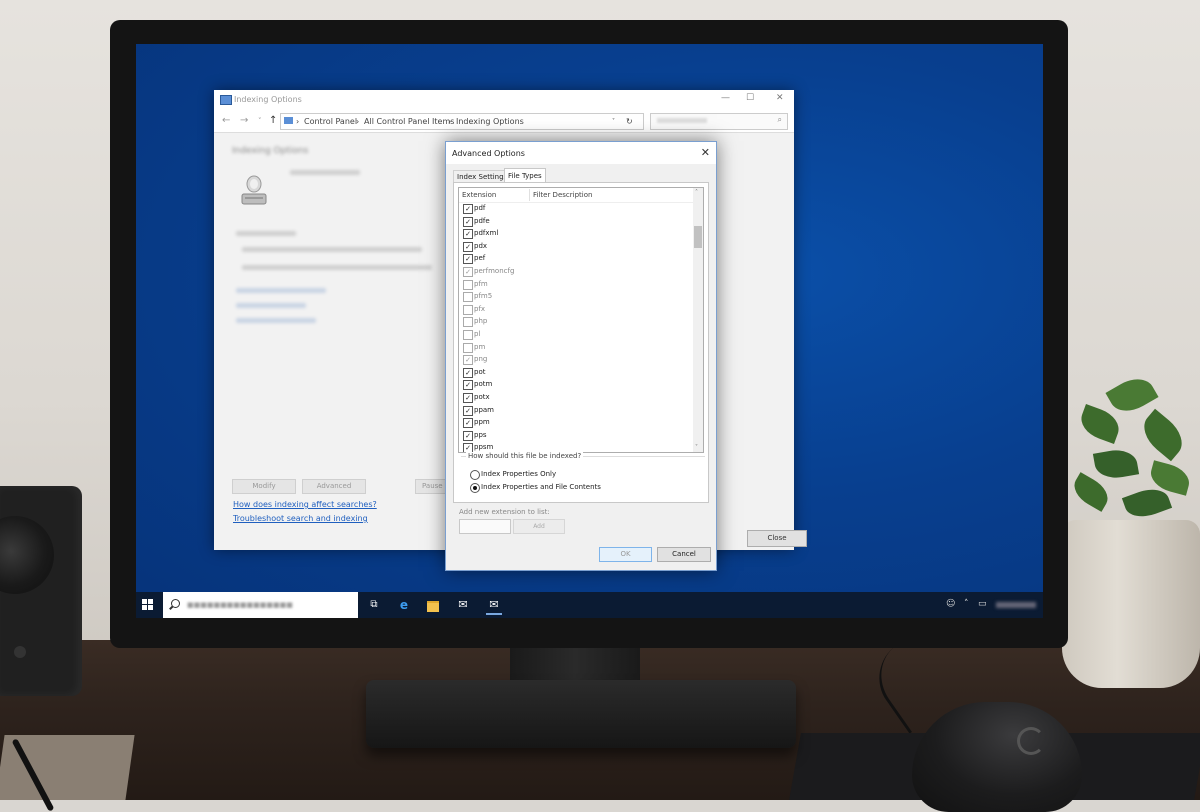 The height and width of the screenshot is (812, 1200). What do you see at coordinates (572, 335) in the screenshot?
I see `list-item: pl` at bounding box center [572, 335].